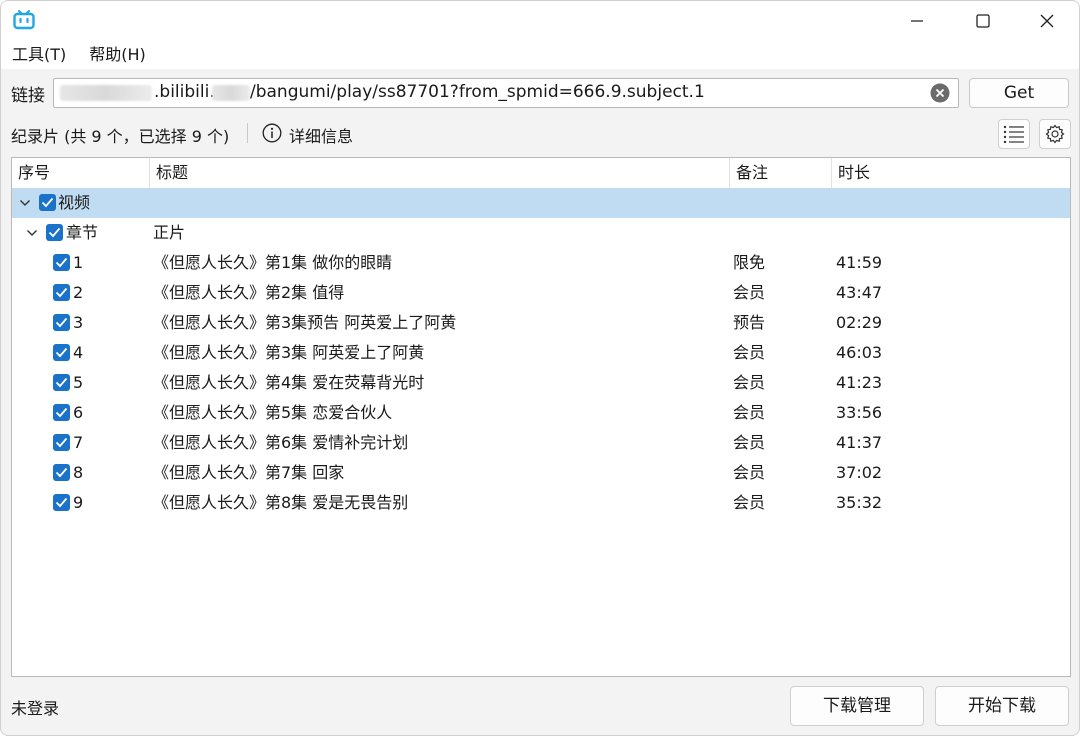 Image resolution: width=1080 pixels, height=736 pixels. What do you see at coordinates (541, 413) in the screenshot?
I see `table-row: 6 《但愿人长久》第5集 恋爱合伙人 会员 33:56` at bounding box center [541, 413].